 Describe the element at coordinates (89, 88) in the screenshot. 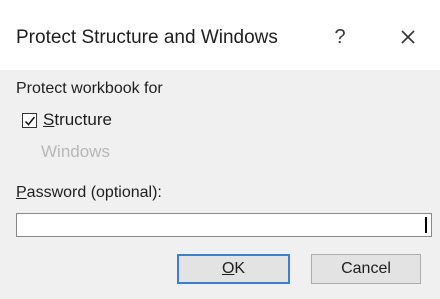

I see `protect-workbook-for-label: Protect workbook for` at that location.